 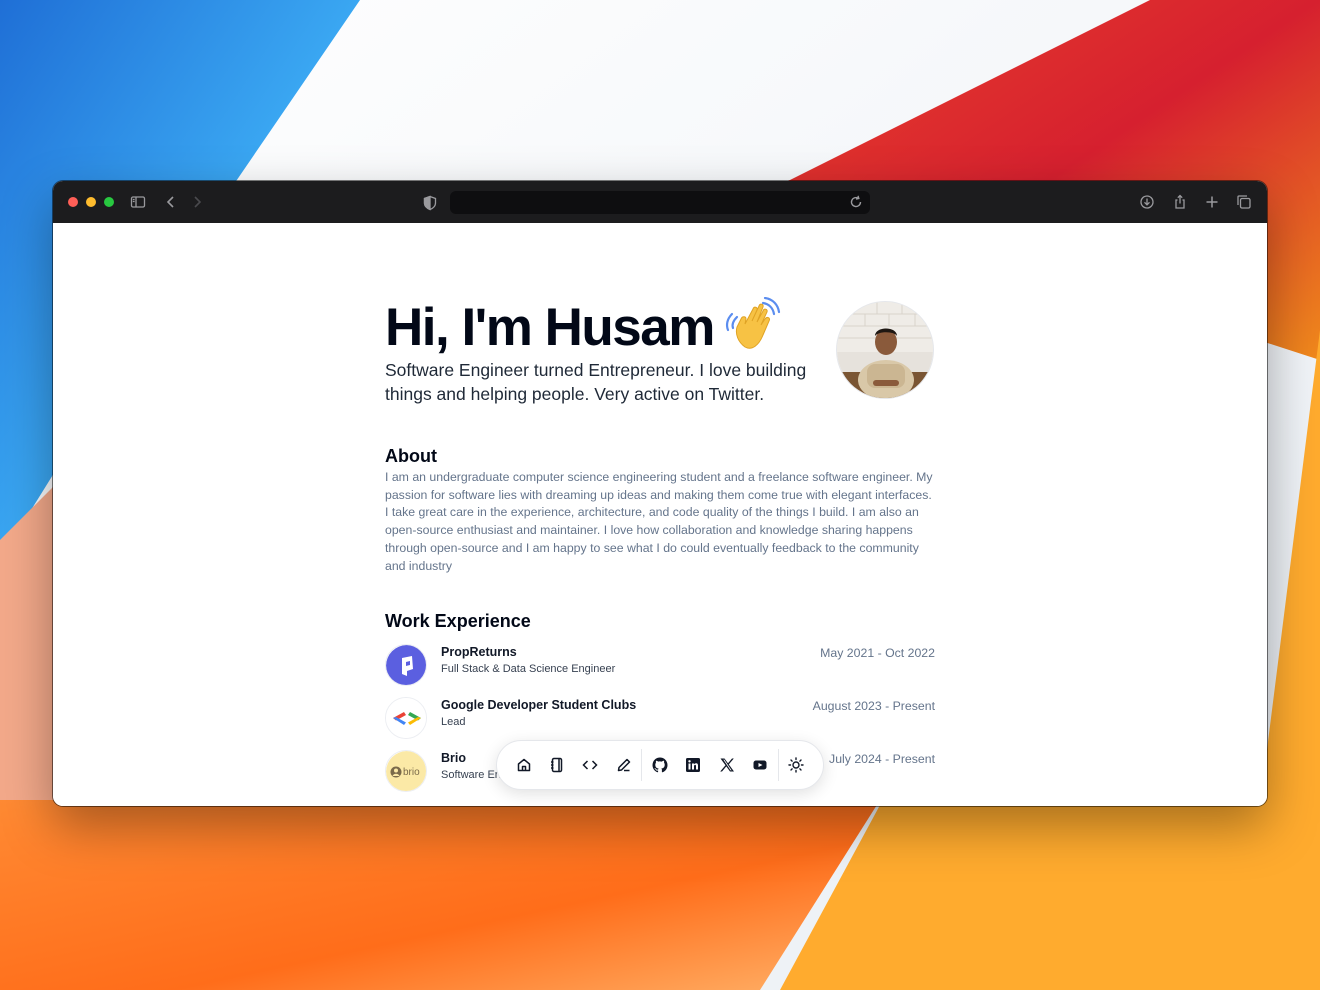 What do you see at coordinates (590, 765) in the screenshot?
I see `code-icon` at bounding box center [590, 765].